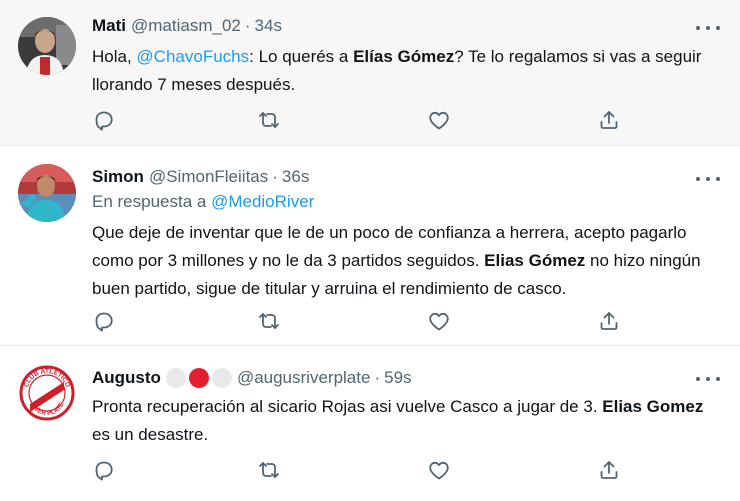 Image resolution: width=740 pixels, height=501 pixels. I want to click on text-segment: es un desastre., so click(150, 434).